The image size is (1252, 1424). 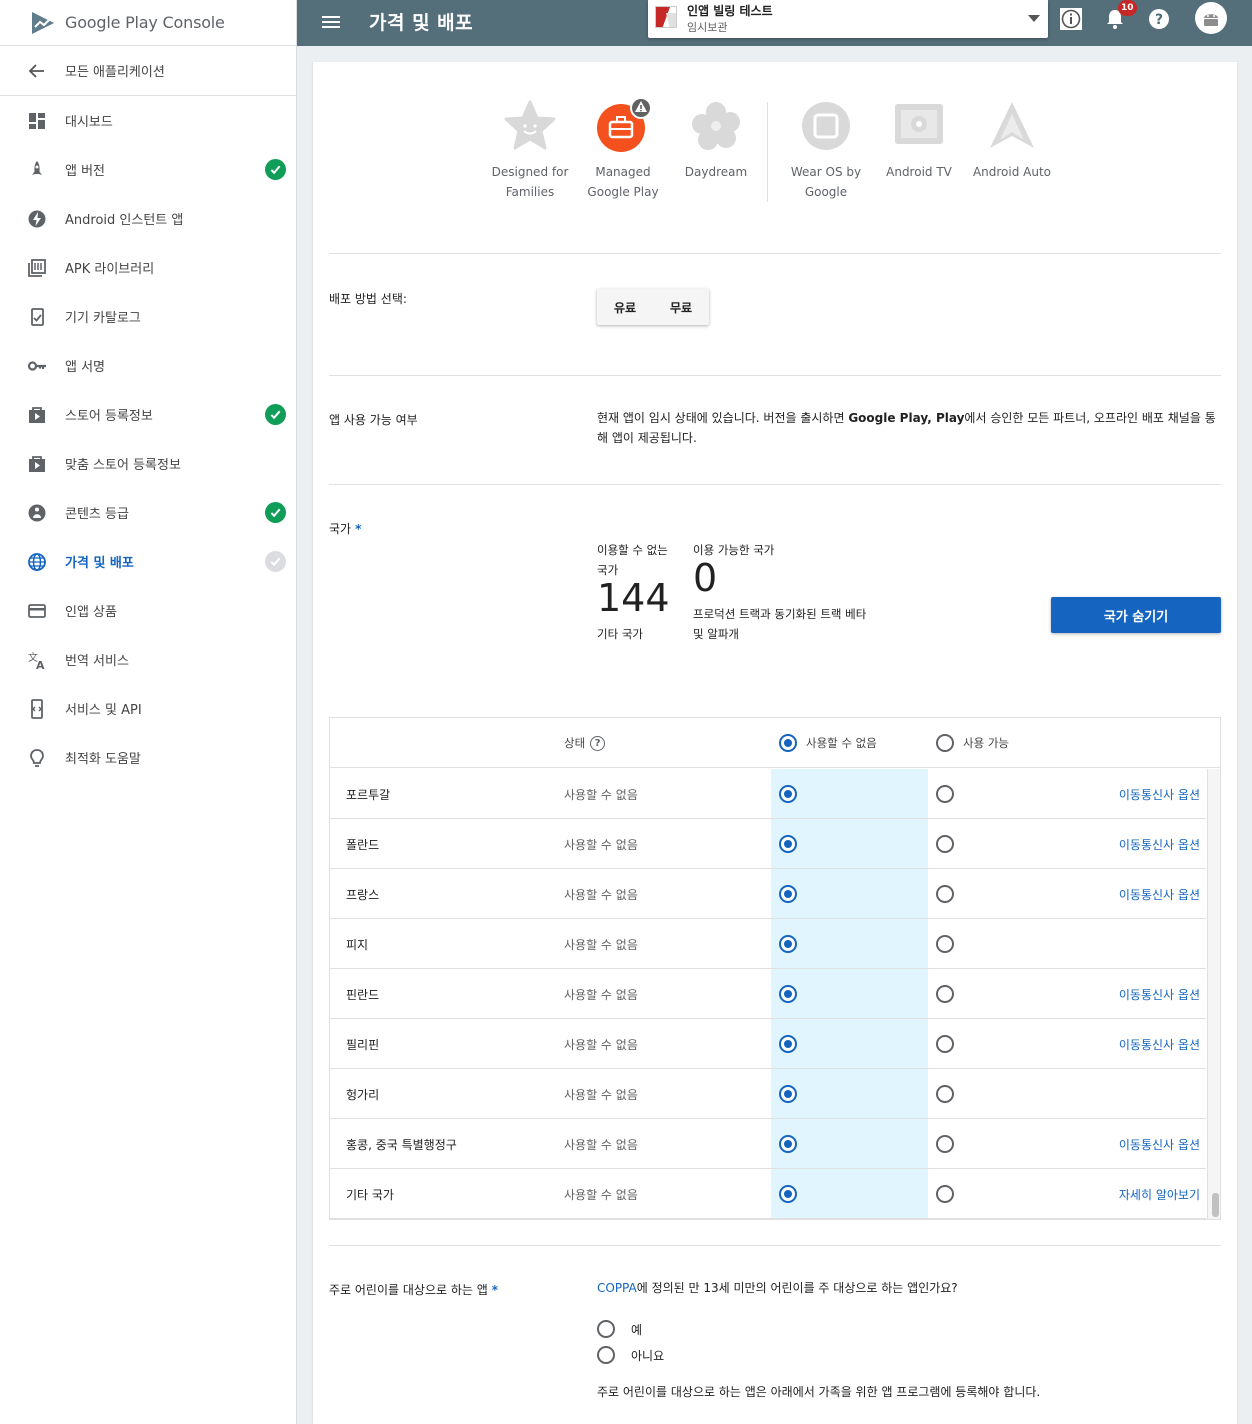 What do you see at coordinates (598, 743) in the screenshot?
I see `help-circle-icon: ?` at bounding box center [598, 743].